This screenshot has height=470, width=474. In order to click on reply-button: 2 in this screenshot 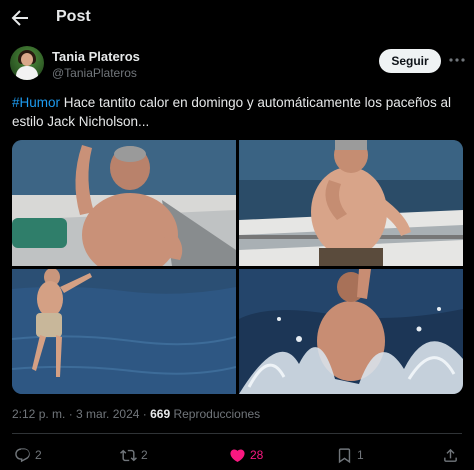, I will do `click(28, 455)`.